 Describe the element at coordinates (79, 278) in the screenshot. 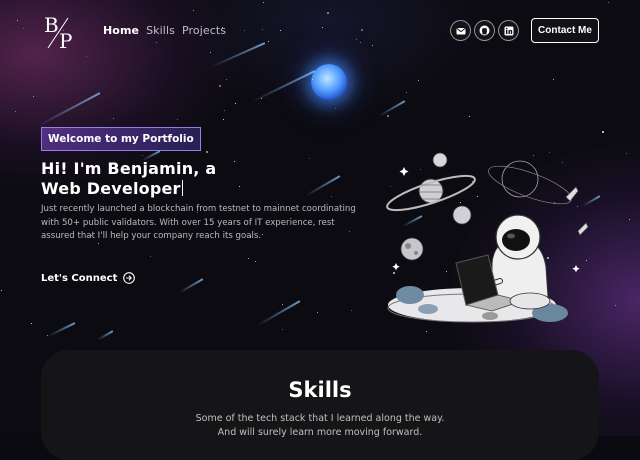

I see `lets-connect-label: Let's Connect` at that location.